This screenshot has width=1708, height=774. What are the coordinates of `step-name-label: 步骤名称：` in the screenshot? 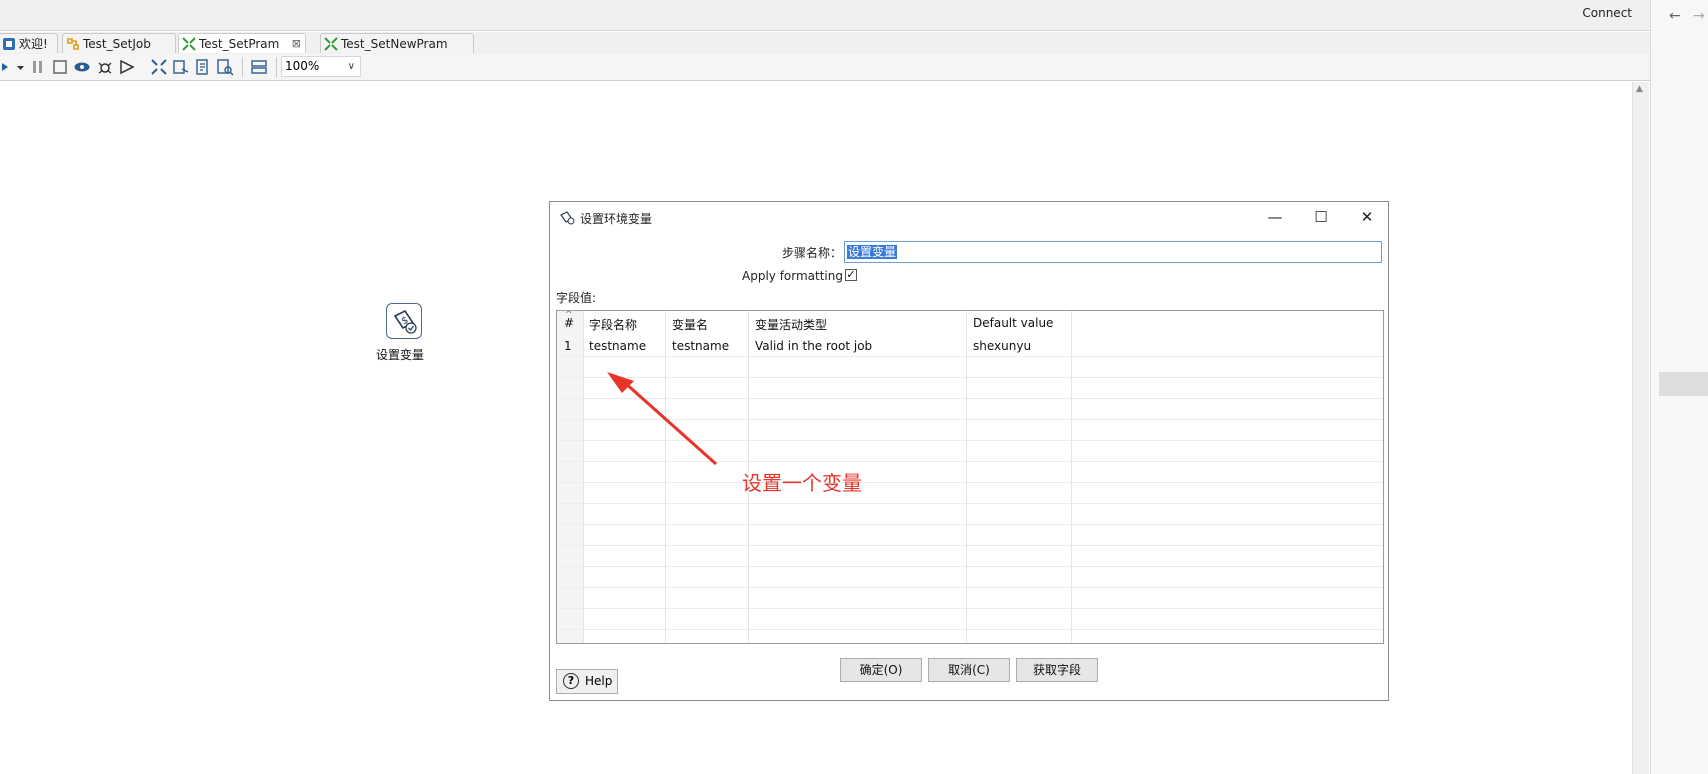 It's located at (812, 253).